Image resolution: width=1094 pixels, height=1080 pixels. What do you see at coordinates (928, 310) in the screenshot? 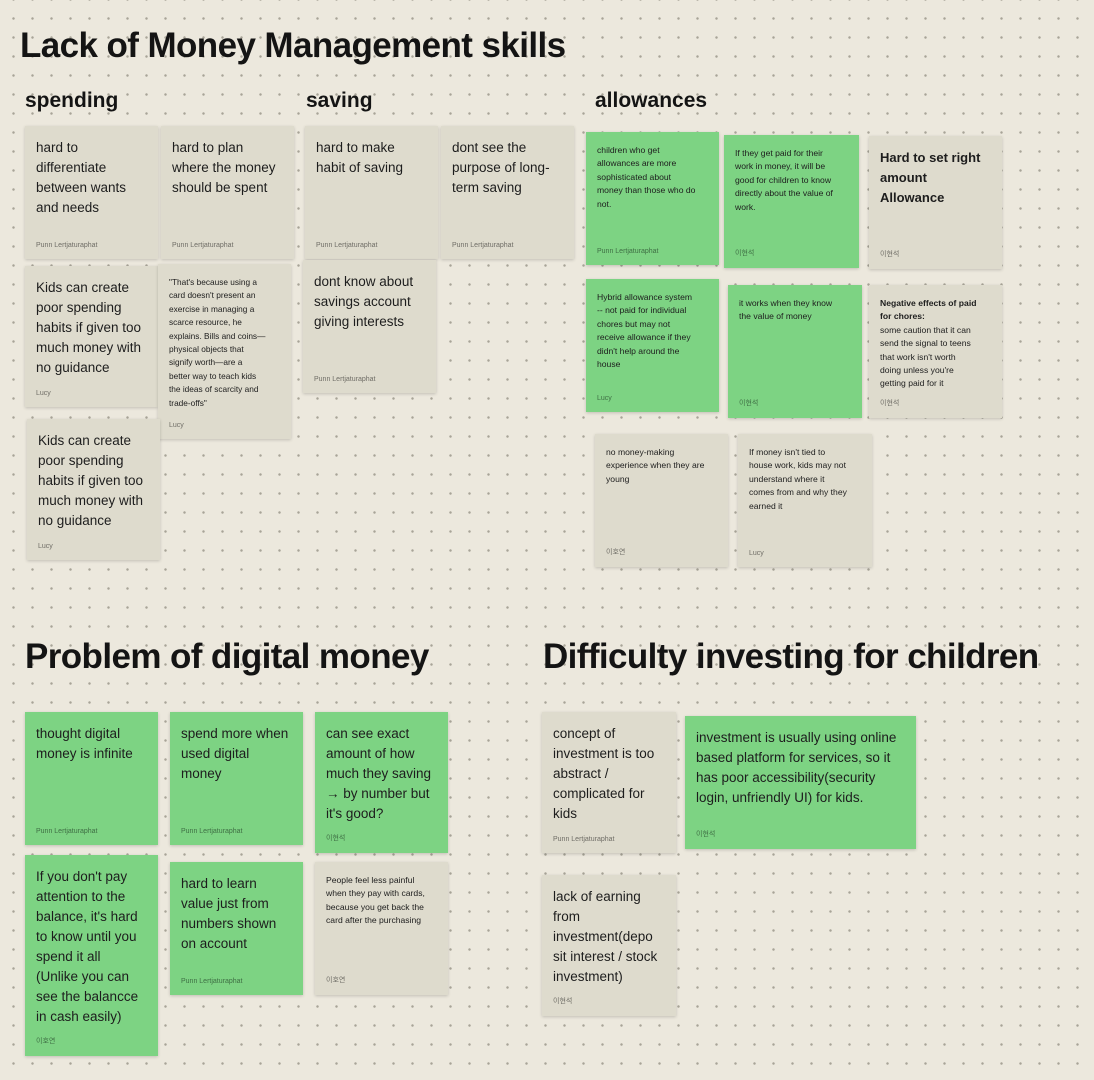
I see `note-title: Negative effects of paid for chores:` at bounding box center [928, 310].